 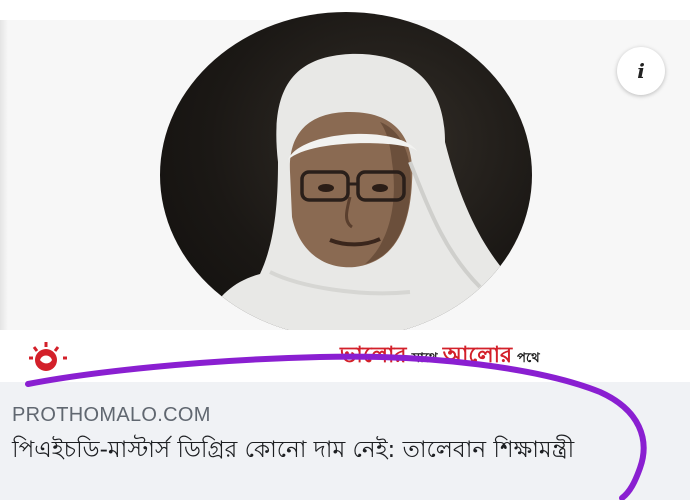 I want to click on info-button: i, so click(x=641, y=71).